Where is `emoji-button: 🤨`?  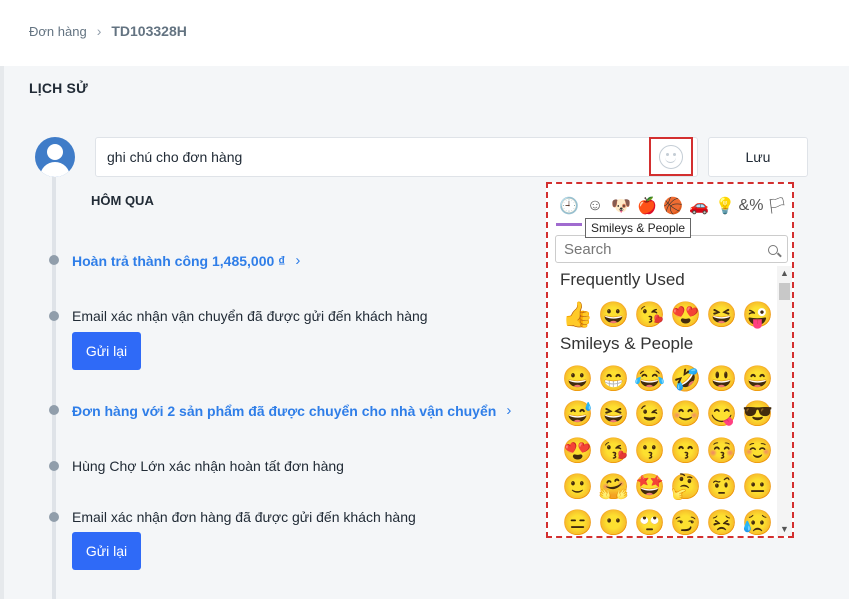
emoji-button: 🤨 is located at coordinates (722, 487).